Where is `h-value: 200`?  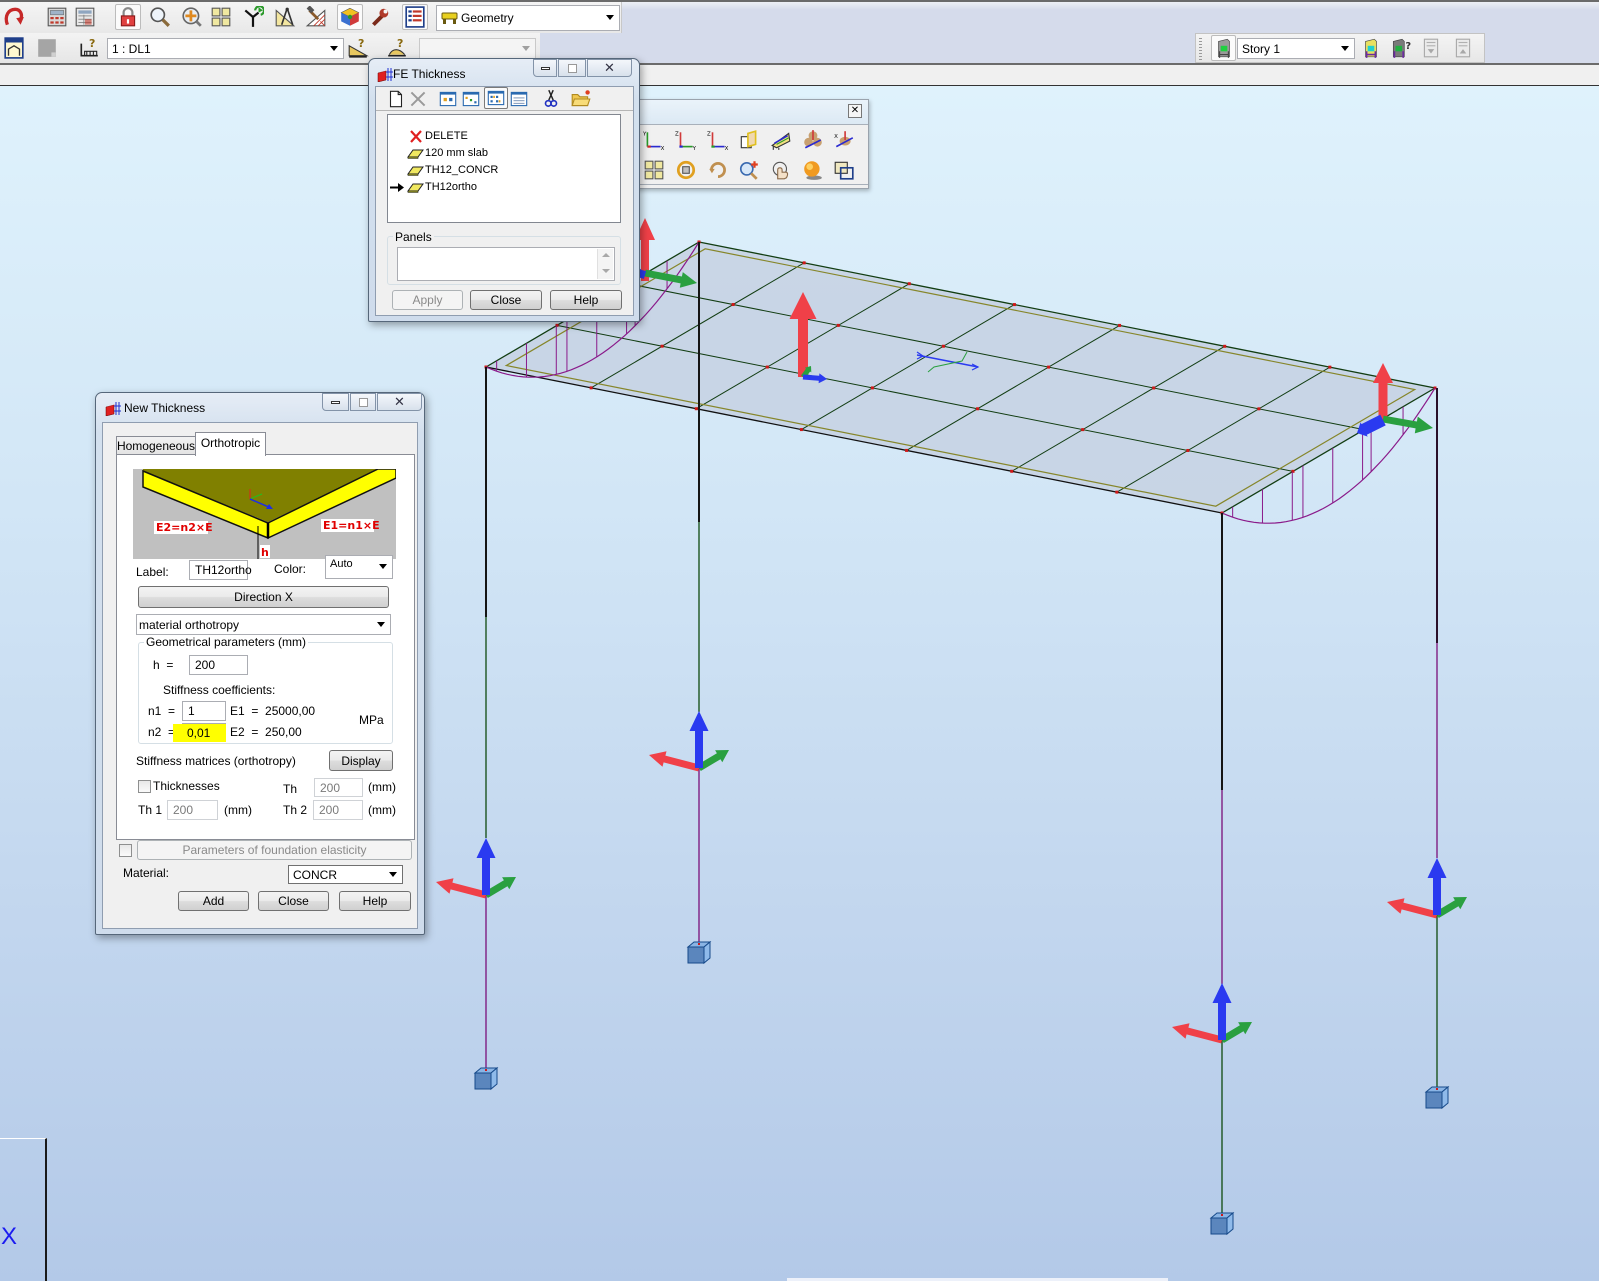 h-value: 200 is located at coordinates (205, 665).